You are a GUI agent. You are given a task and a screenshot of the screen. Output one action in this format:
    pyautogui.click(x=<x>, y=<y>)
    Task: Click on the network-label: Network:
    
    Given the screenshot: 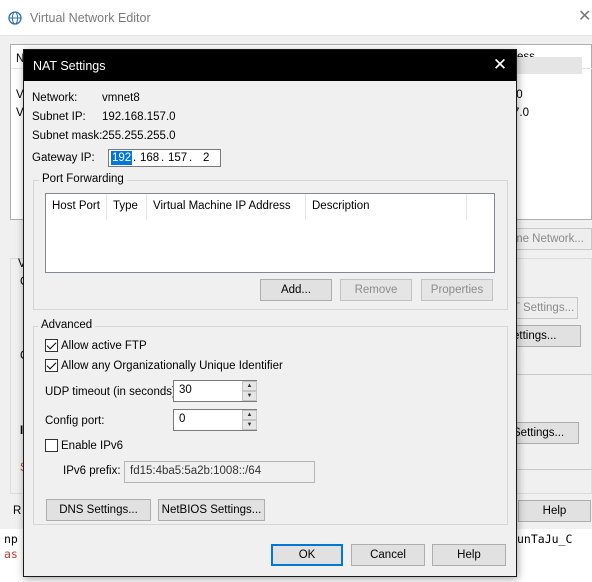 What is the action you would take?
    pyautogui.click(x=55, y=98)
    